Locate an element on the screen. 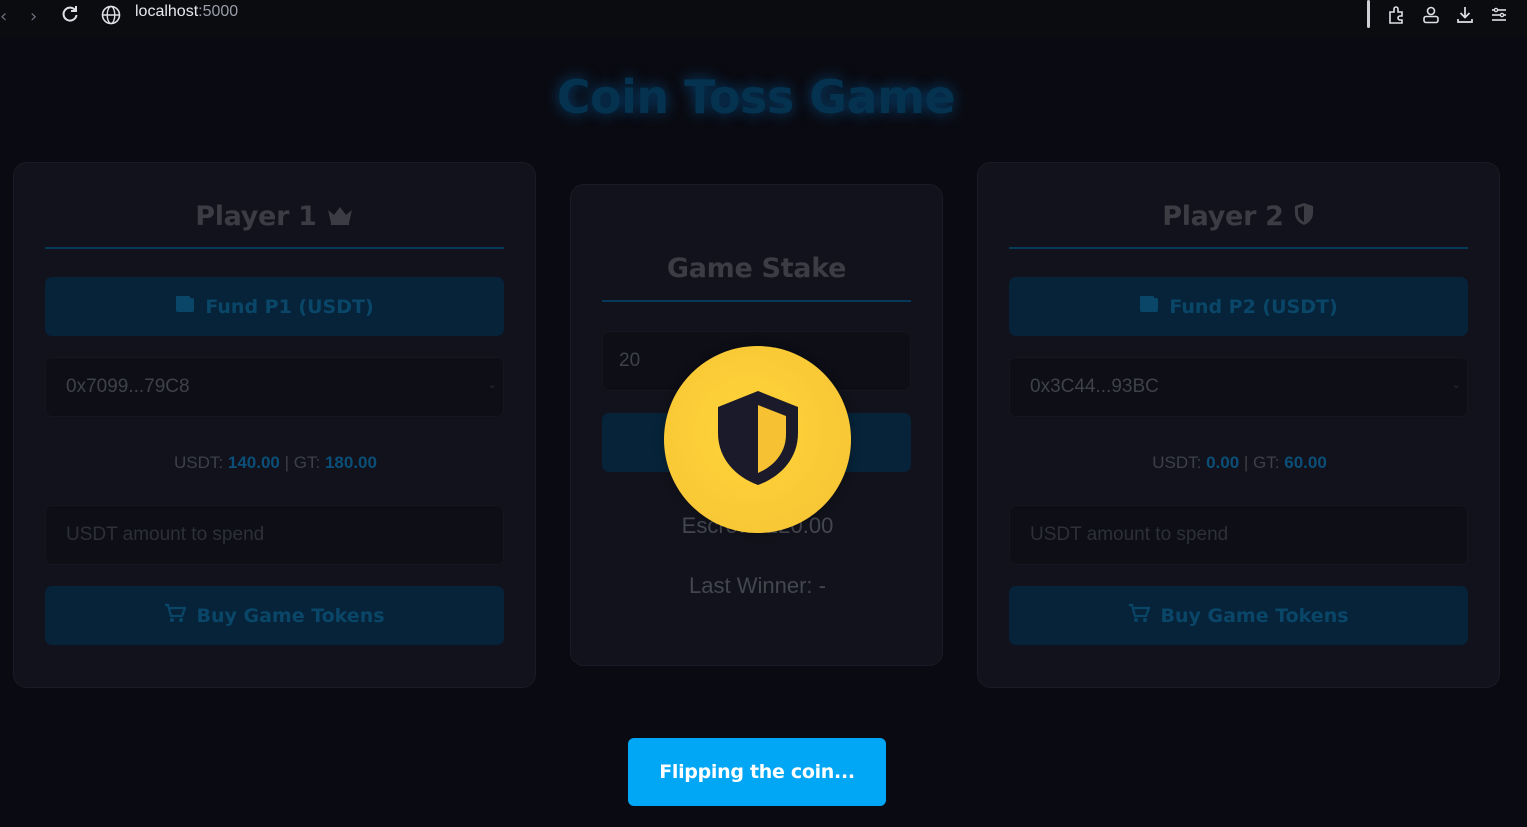 The image size is (1527, 827). fund-p2-label: Fund P2 (USDT) is located at coordinates (1253, 306).